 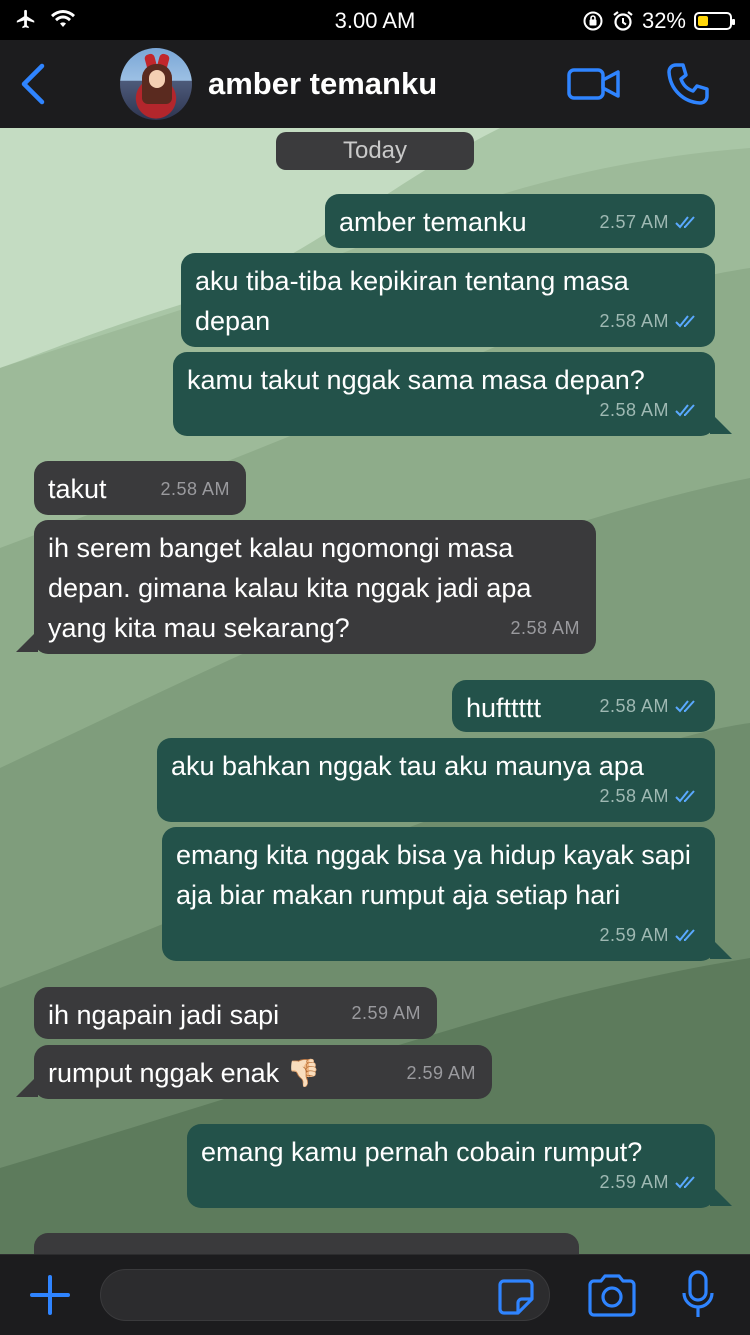 I want to click on orientation-lock-icon, so click(x=593, y=21).